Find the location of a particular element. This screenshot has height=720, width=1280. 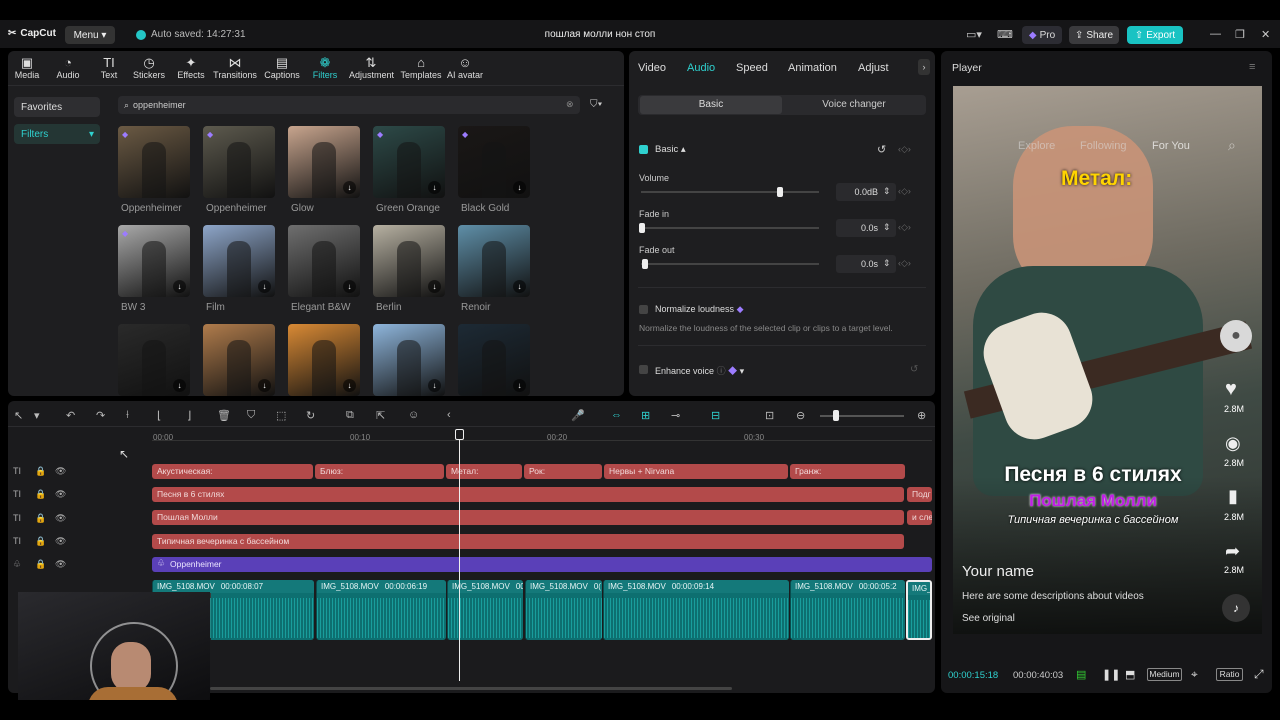

lock-icon: 🔒 is located at coordinates (40, 541).